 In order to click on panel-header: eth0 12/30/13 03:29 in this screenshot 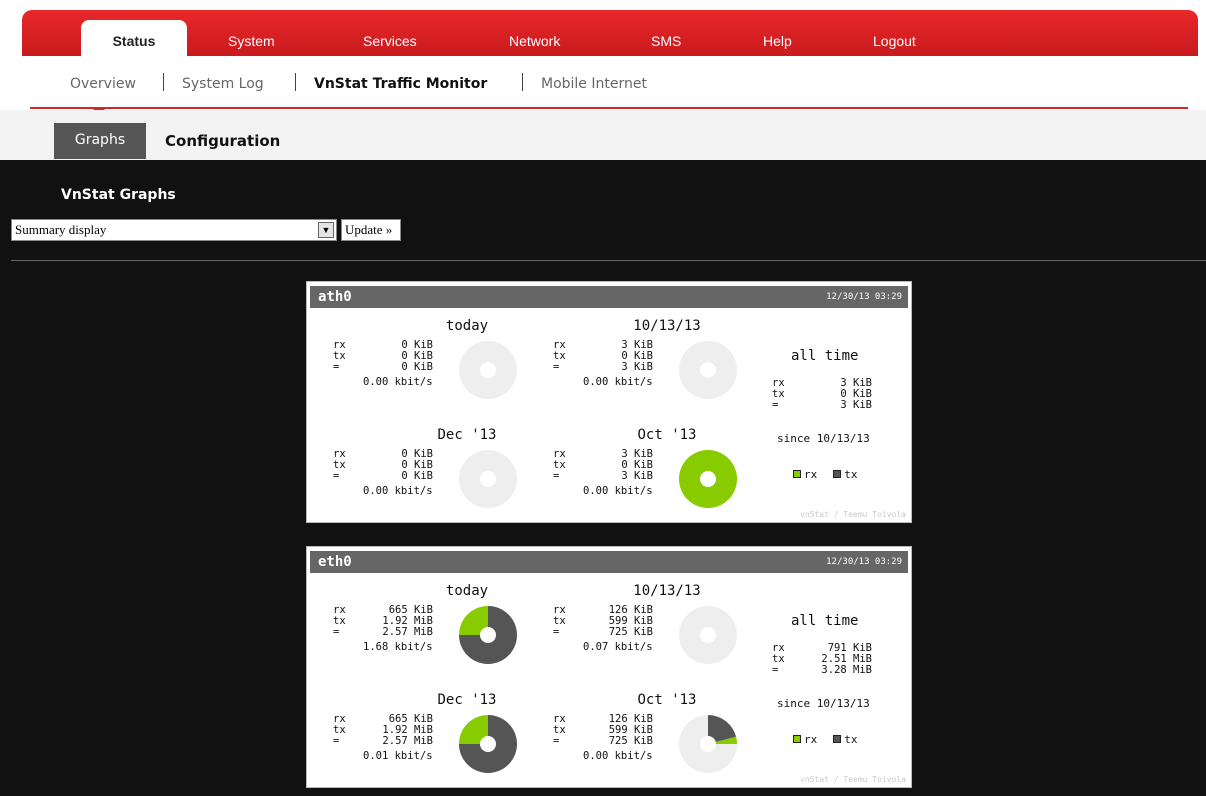, I will do `click(609, 562)`.